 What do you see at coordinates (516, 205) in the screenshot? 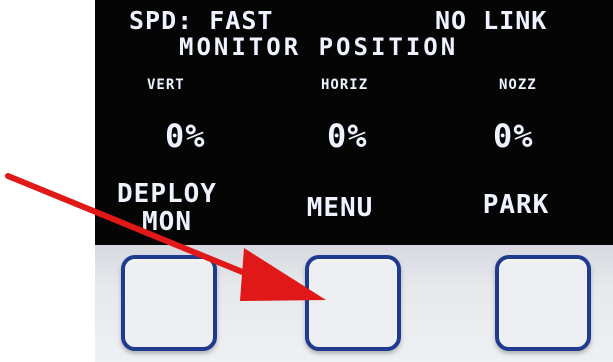
I see `softkey-label-park: PARK` at bounding box center [516, 205].